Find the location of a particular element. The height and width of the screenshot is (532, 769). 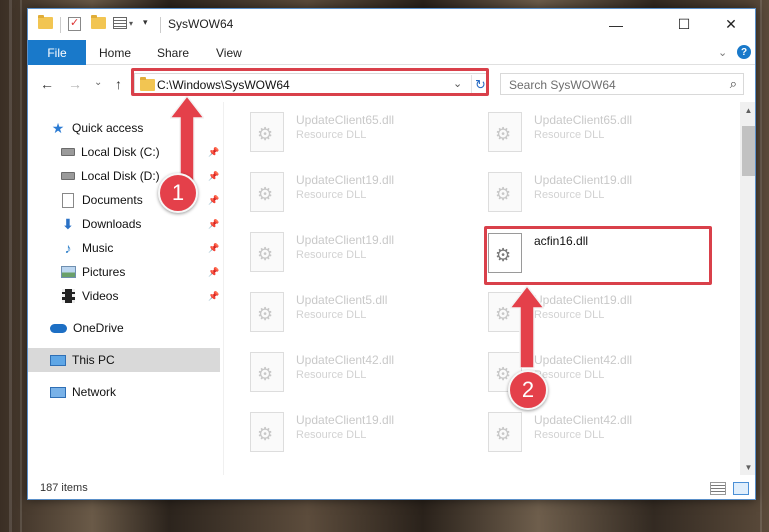

tab-share: Share is located at coordinates (173, 52).